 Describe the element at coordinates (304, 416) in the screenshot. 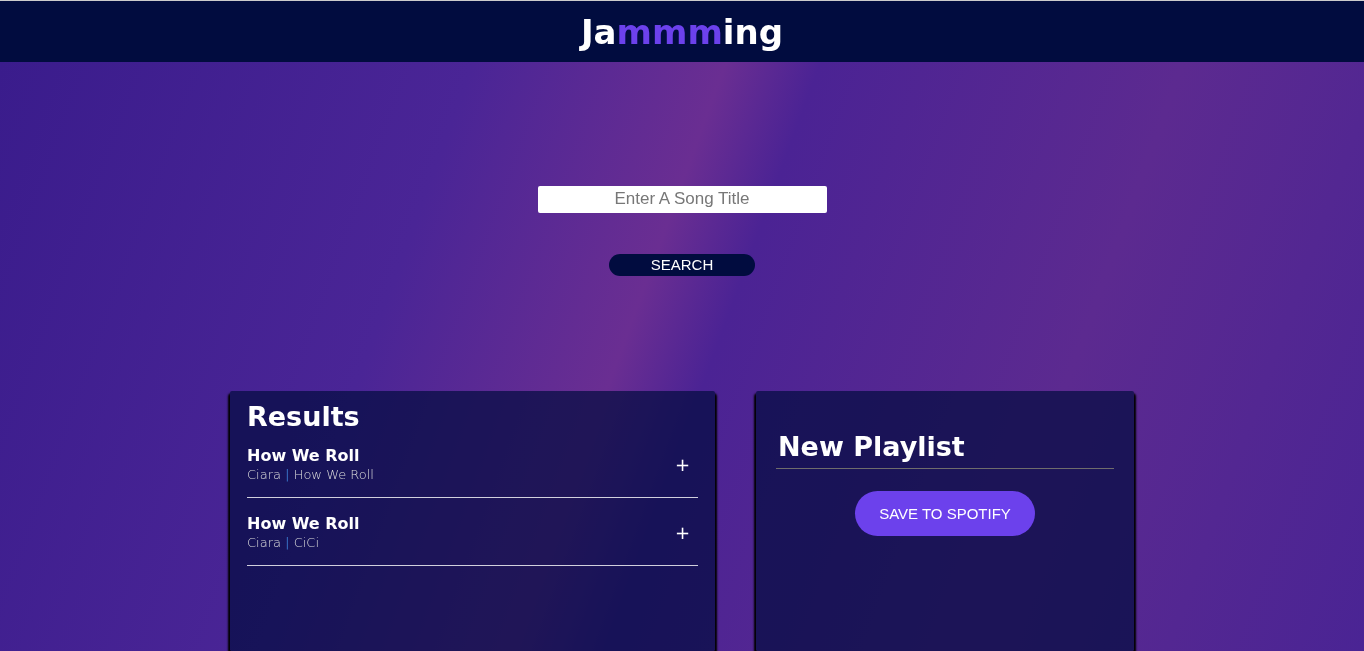

I see `results-title: Results` at that location.